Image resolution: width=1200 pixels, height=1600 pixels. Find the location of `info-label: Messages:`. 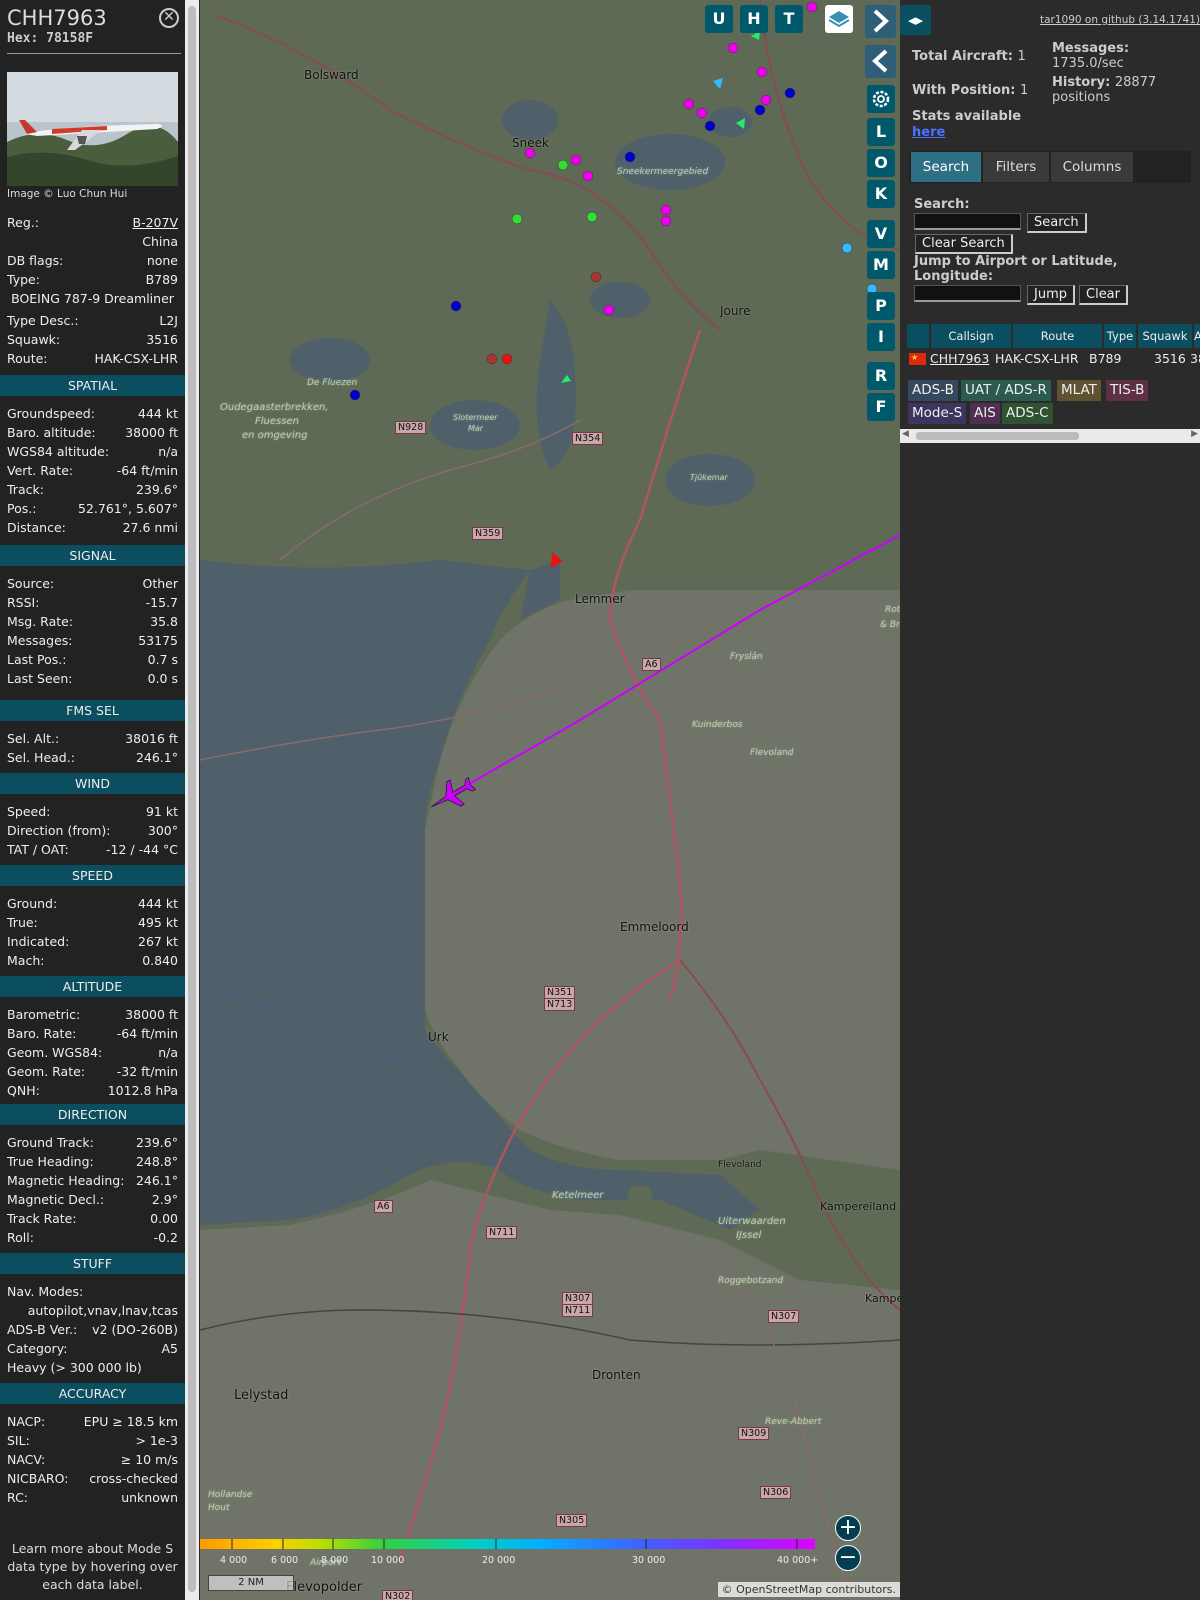

info-label: Messages: is located at coordinates (40, 640).